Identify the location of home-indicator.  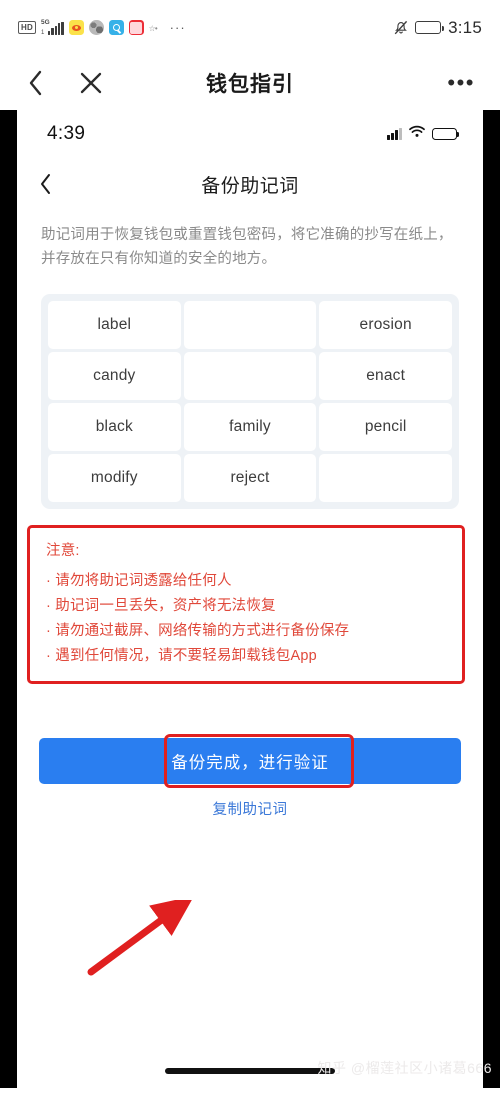
(250, 1071).